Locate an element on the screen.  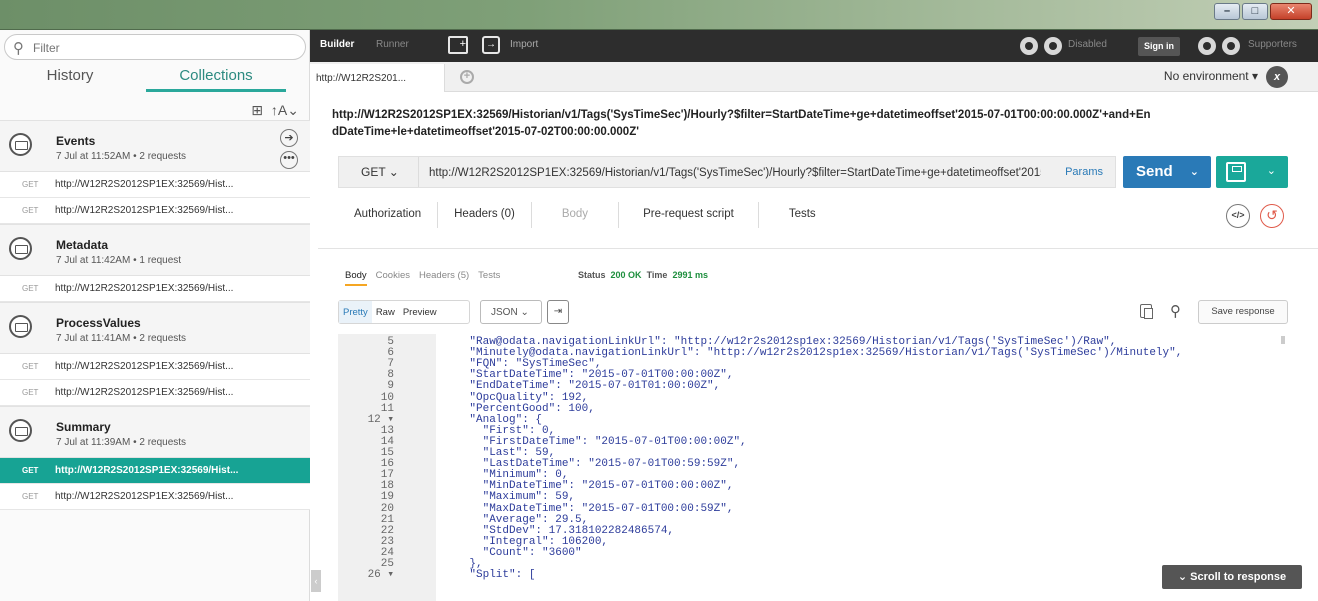
collection-summary: Summary 7 Jul at 11:39AM • 2 requests is located at coordinates (155, 432).